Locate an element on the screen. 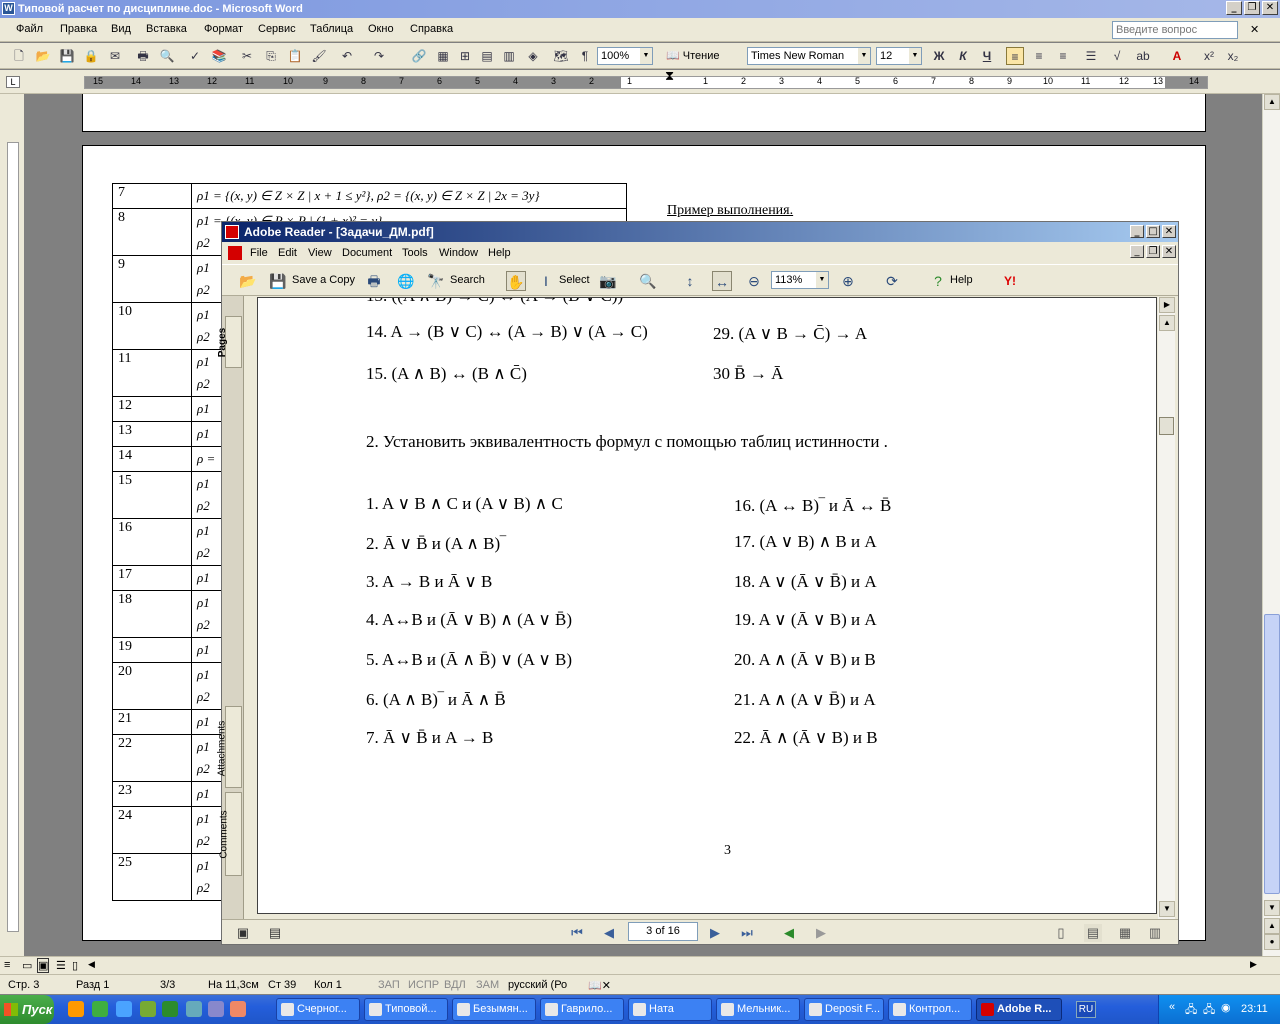 This screenshot has width=1280, height=1024. help-button: Help is located at coordinates (961, 280).